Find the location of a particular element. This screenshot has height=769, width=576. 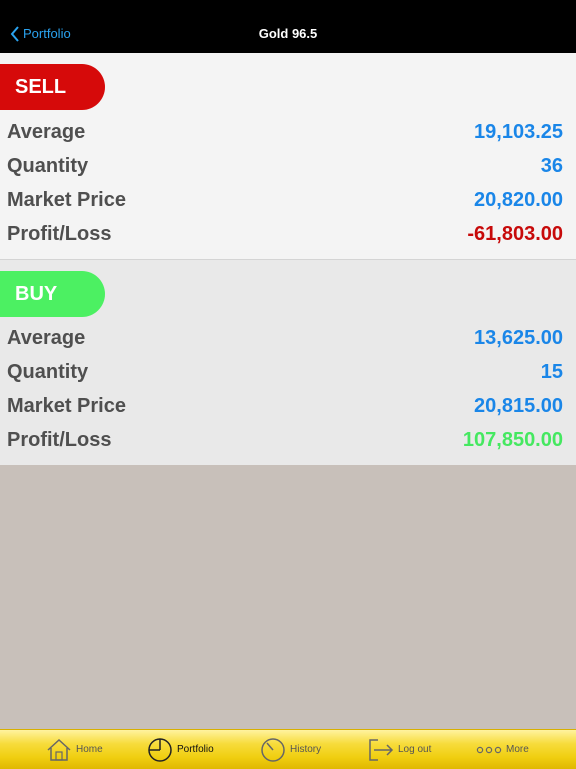

buy-row-quantity: Quantity 15 is located at coordinates (285, 372).